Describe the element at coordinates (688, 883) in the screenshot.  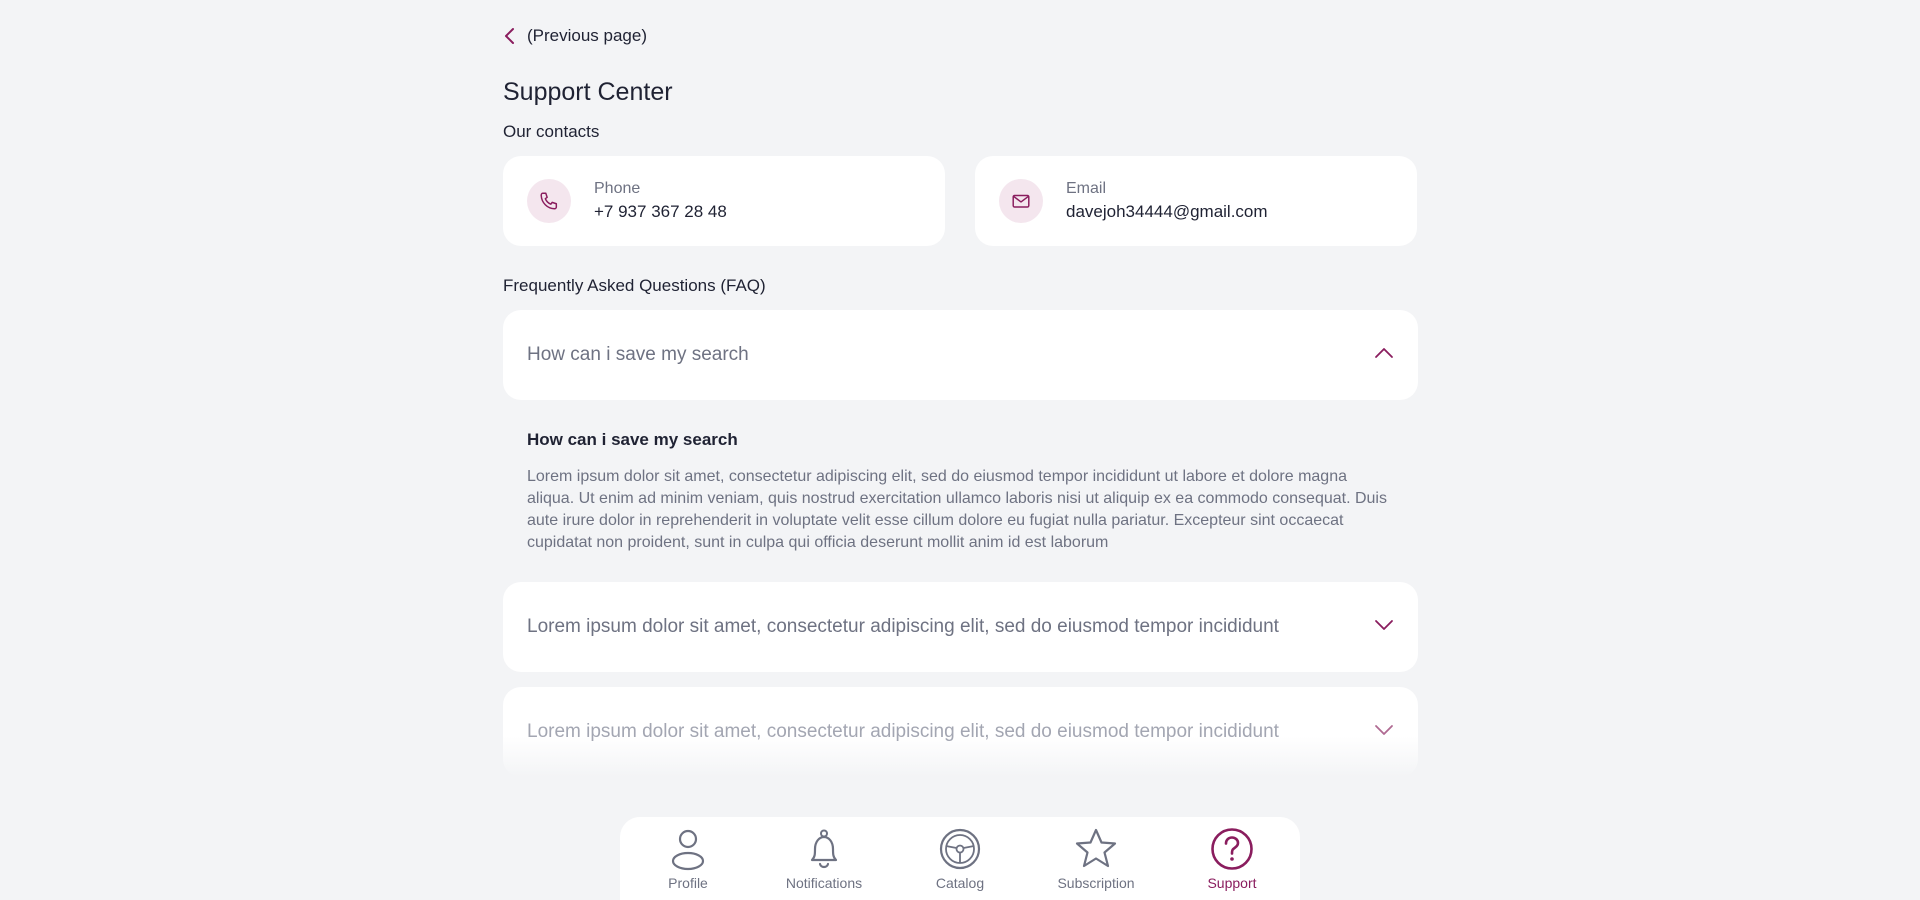
I see `nav-label: Profile` at that location.